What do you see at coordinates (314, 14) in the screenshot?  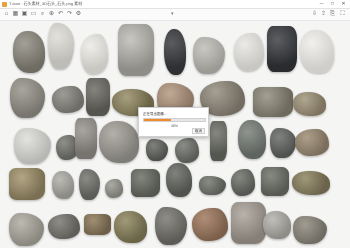 I see `download-icon: ⇩` at bounding box center [314, 14].